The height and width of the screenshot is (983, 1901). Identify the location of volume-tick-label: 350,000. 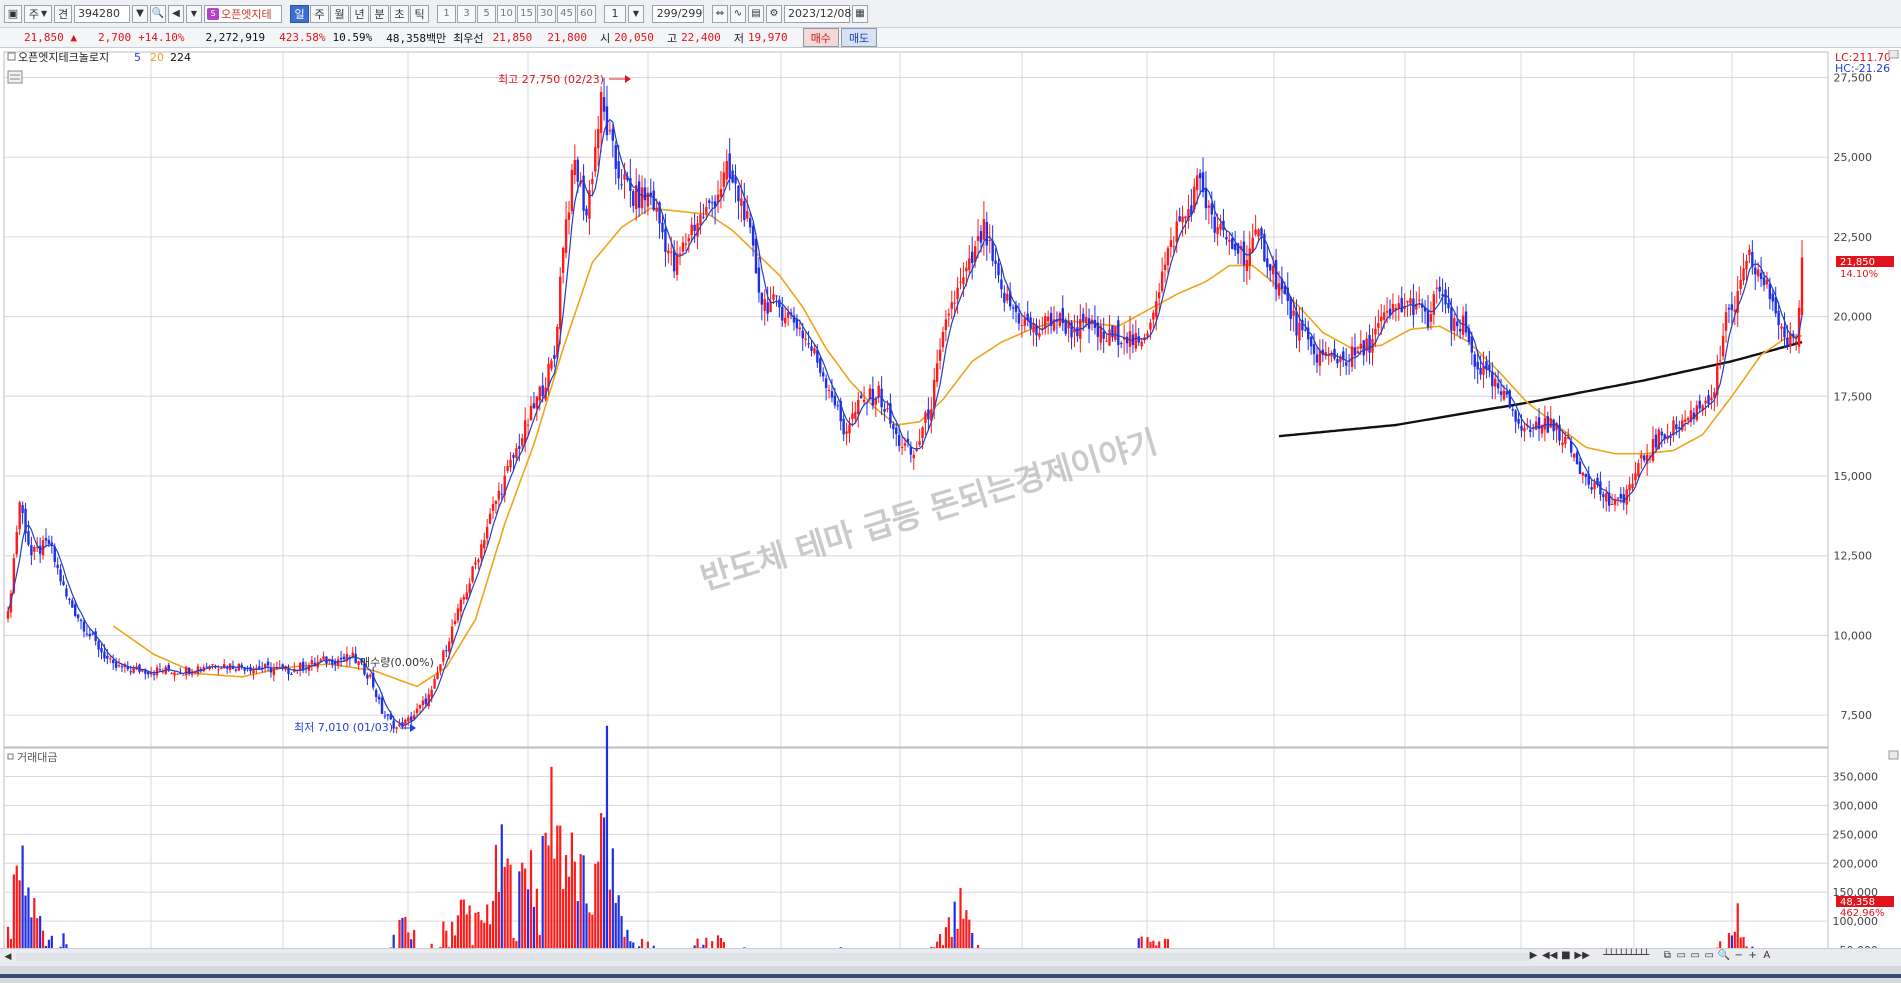
(1856, 776).